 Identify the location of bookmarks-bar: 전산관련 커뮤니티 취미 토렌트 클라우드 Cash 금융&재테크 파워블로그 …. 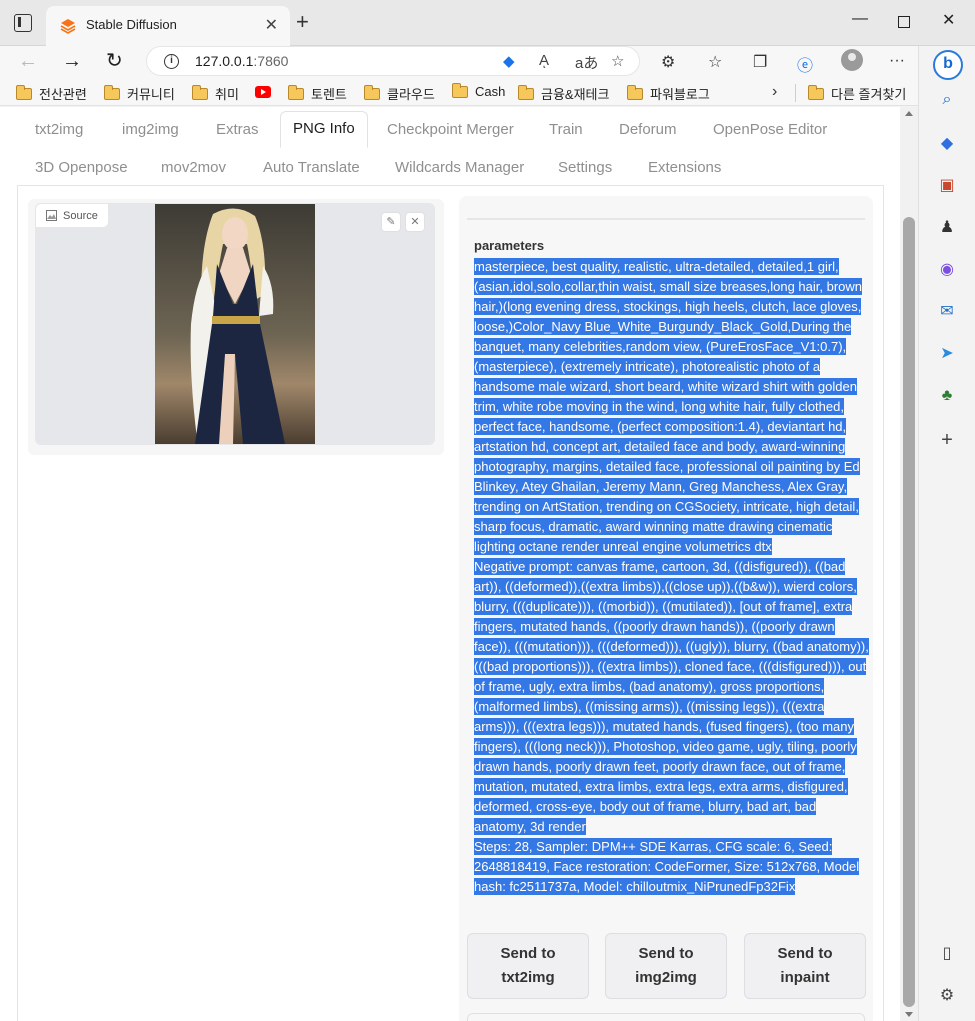
(459, 93).